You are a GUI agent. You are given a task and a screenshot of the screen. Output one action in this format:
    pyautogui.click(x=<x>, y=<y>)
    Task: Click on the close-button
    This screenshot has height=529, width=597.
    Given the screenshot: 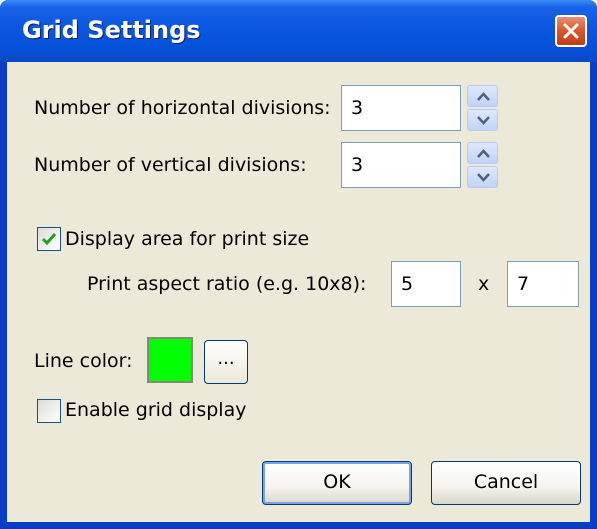 What is the action you would take?
    pyautogui.click(x=571, y=31)
    